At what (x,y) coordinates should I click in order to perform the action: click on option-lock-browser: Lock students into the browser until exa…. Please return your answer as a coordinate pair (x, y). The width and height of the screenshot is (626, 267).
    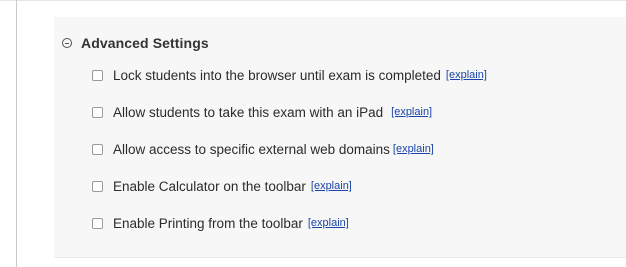
    Looking at the image, I should click on (289, 75).